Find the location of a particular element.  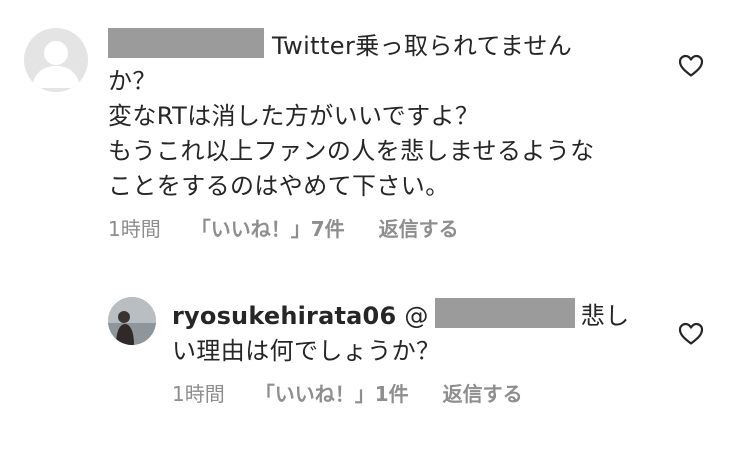

comment-line-4: もうこれ以上ファンの人を悲しませるような is located at coordinates (351, 151).